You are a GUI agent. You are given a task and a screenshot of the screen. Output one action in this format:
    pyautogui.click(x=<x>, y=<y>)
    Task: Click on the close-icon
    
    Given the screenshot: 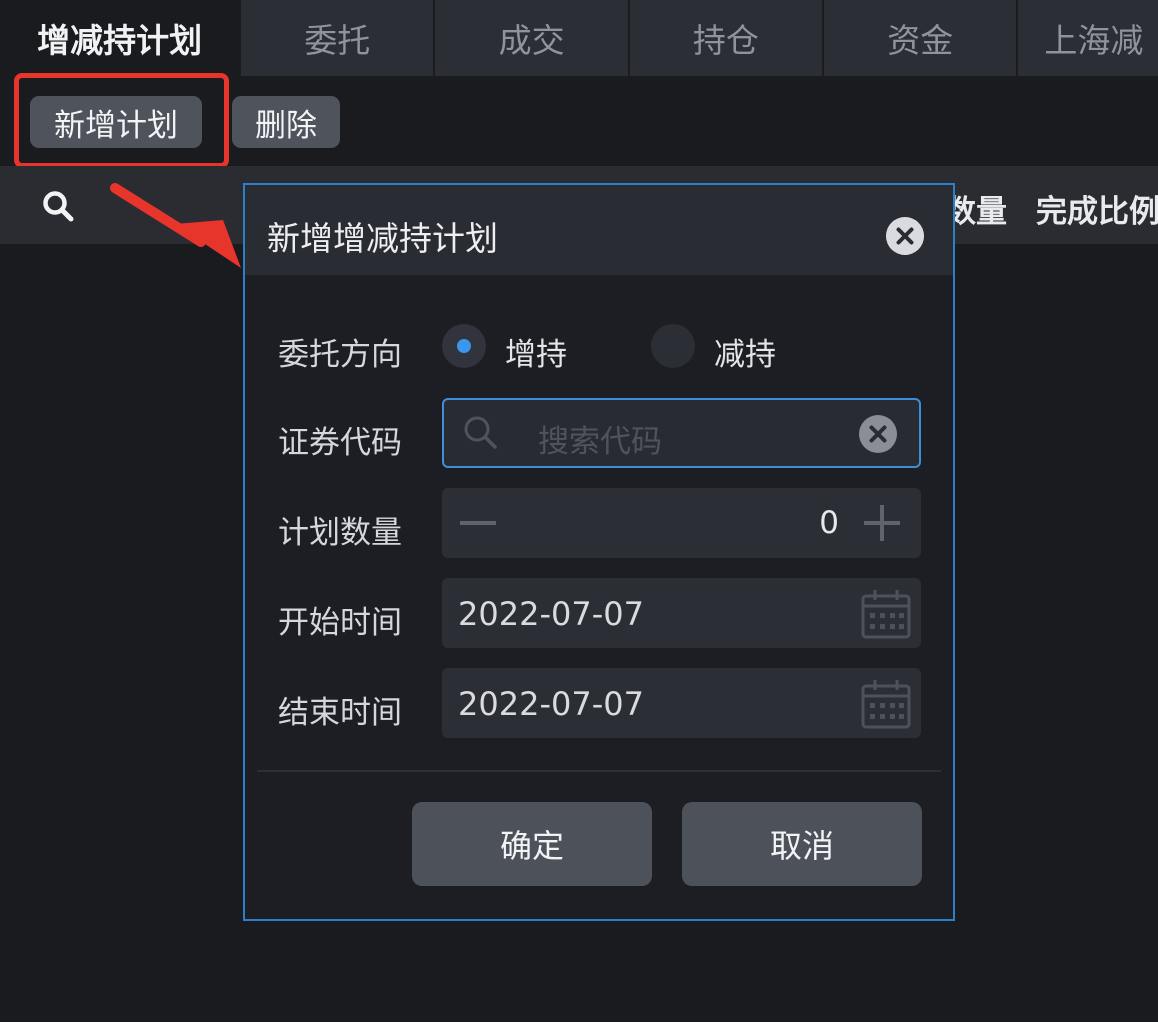 What is the action you would take?
    pyautogui.click(x=905, y=236)
    